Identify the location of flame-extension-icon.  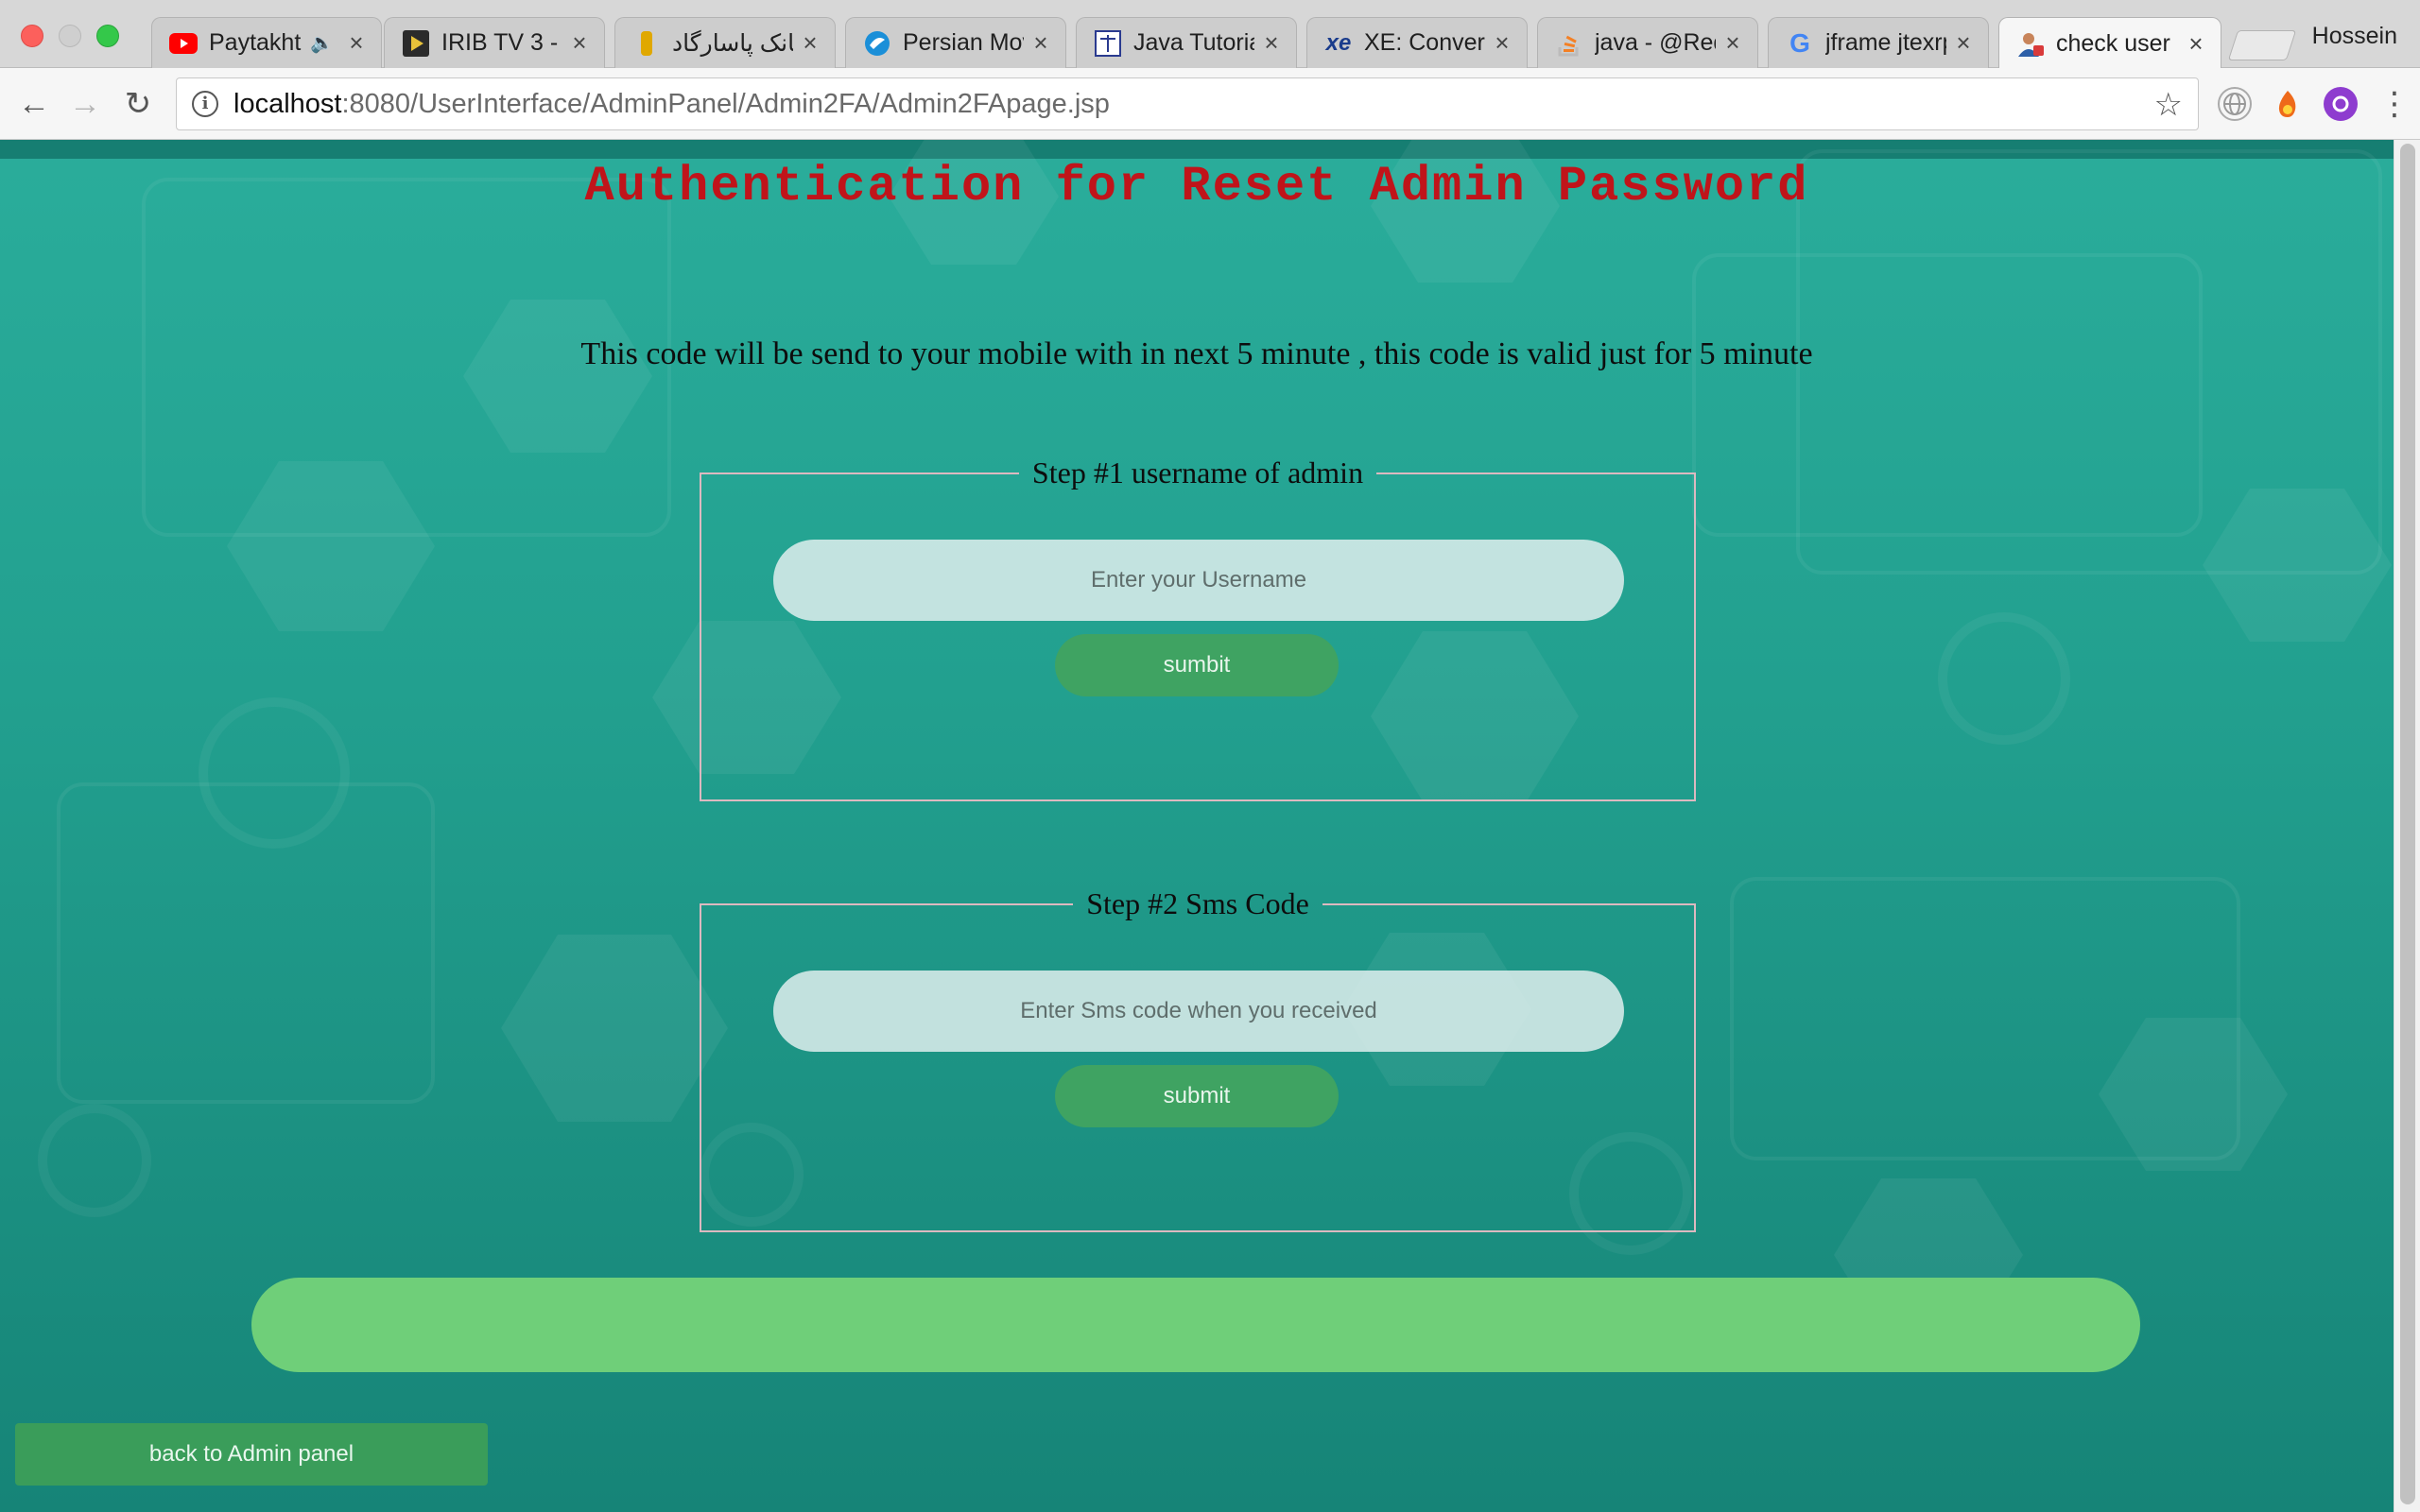
(2288, 104).